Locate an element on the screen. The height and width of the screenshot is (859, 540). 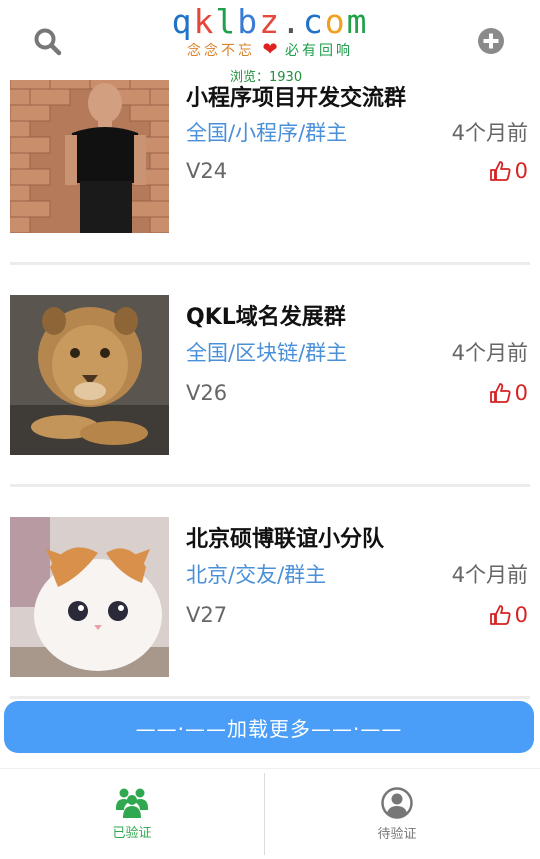
slogan-left: 念念不忘 is located at coordinates (221, 51).